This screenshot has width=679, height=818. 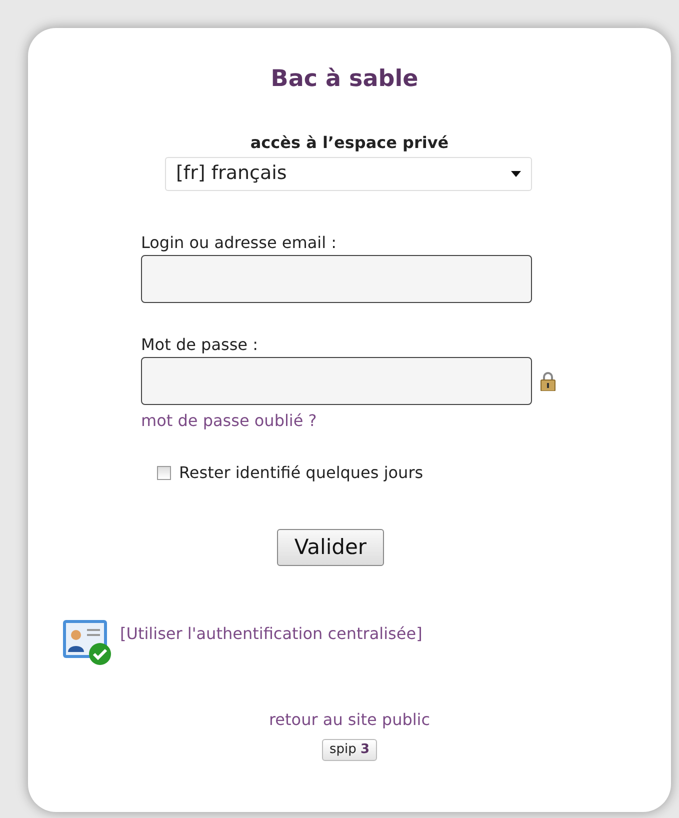 I want to click on remember-label: Rester identifié quelques jours, so click(x=301, y=473).